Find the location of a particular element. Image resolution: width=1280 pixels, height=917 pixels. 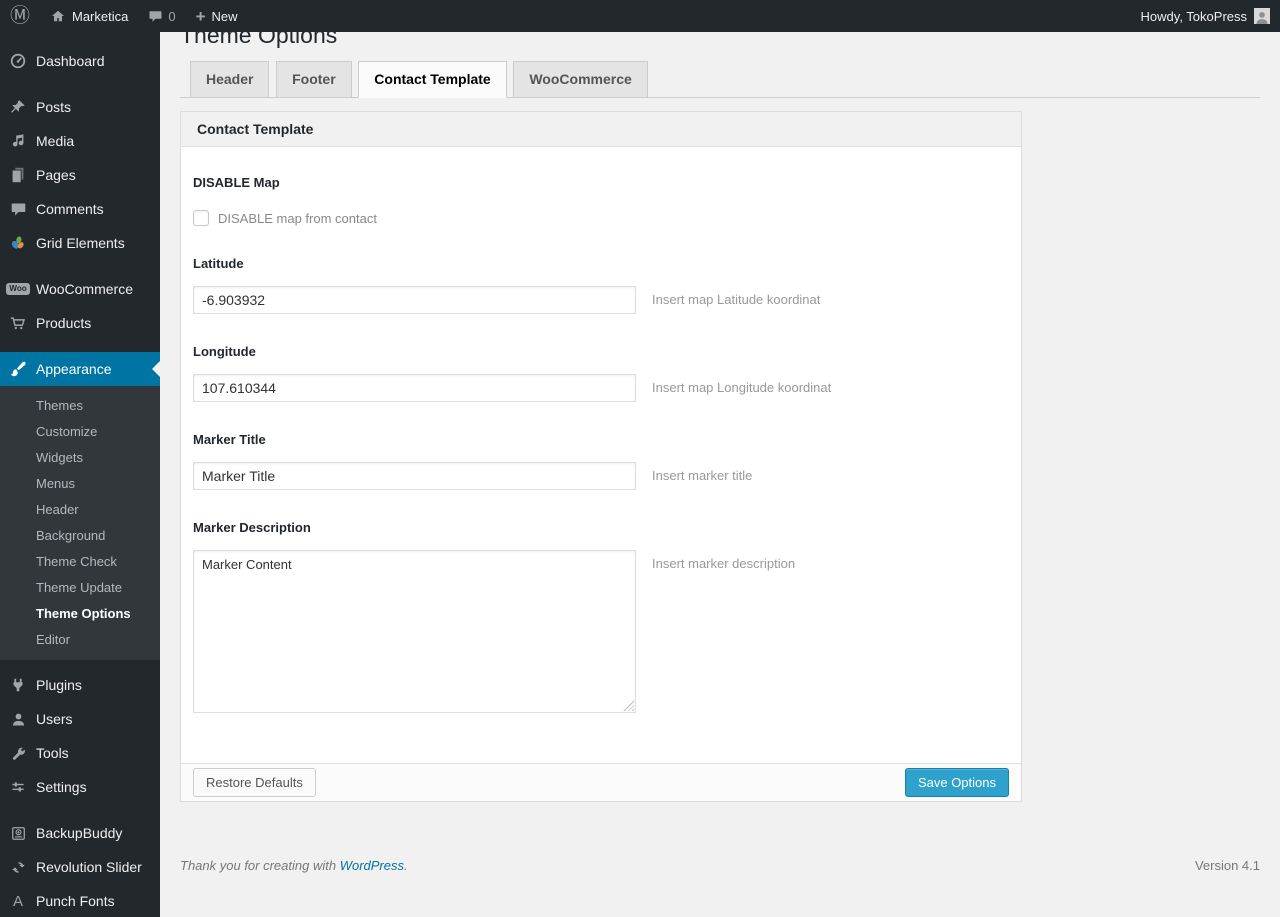

sidebar-item-users: Users is located at coordinates (80, 719).